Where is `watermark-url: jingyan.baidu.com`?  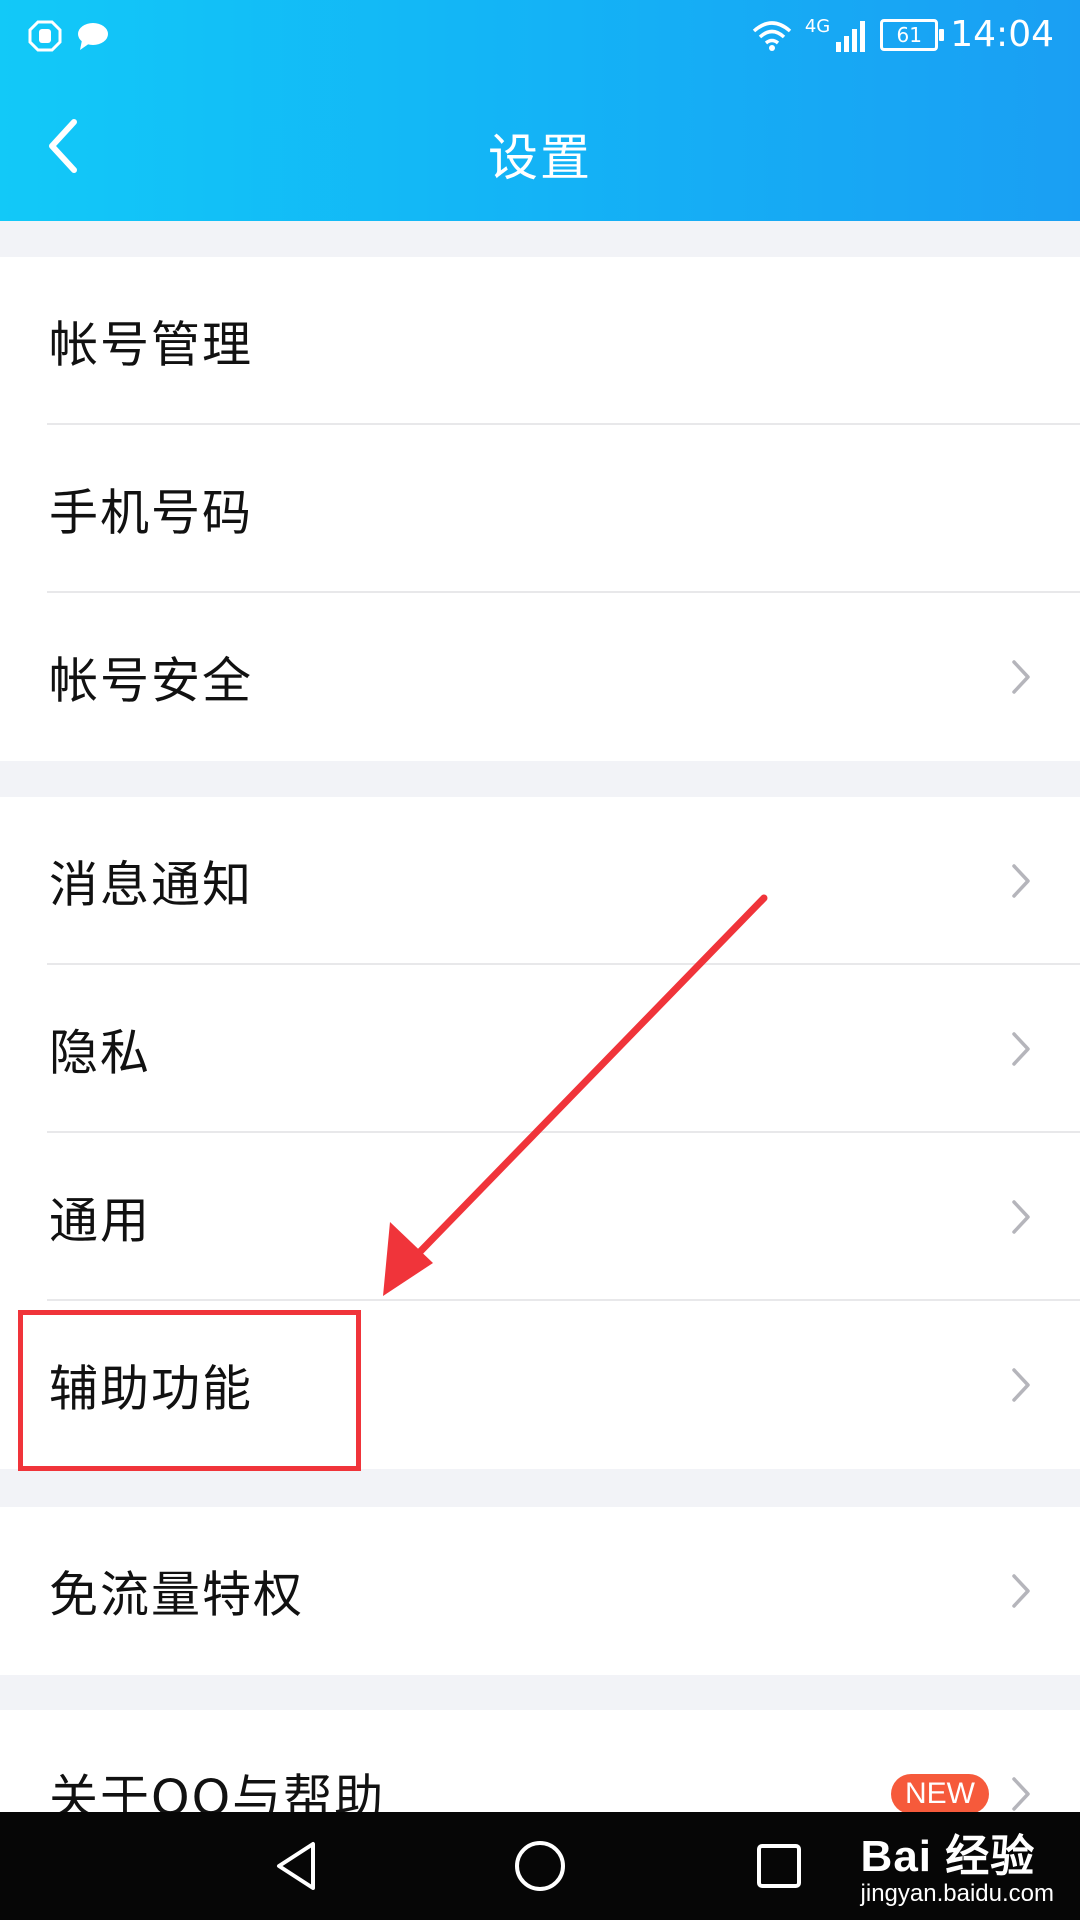 watermark-url: jingyan.baidu.com is located at coordinates (957, 1893).